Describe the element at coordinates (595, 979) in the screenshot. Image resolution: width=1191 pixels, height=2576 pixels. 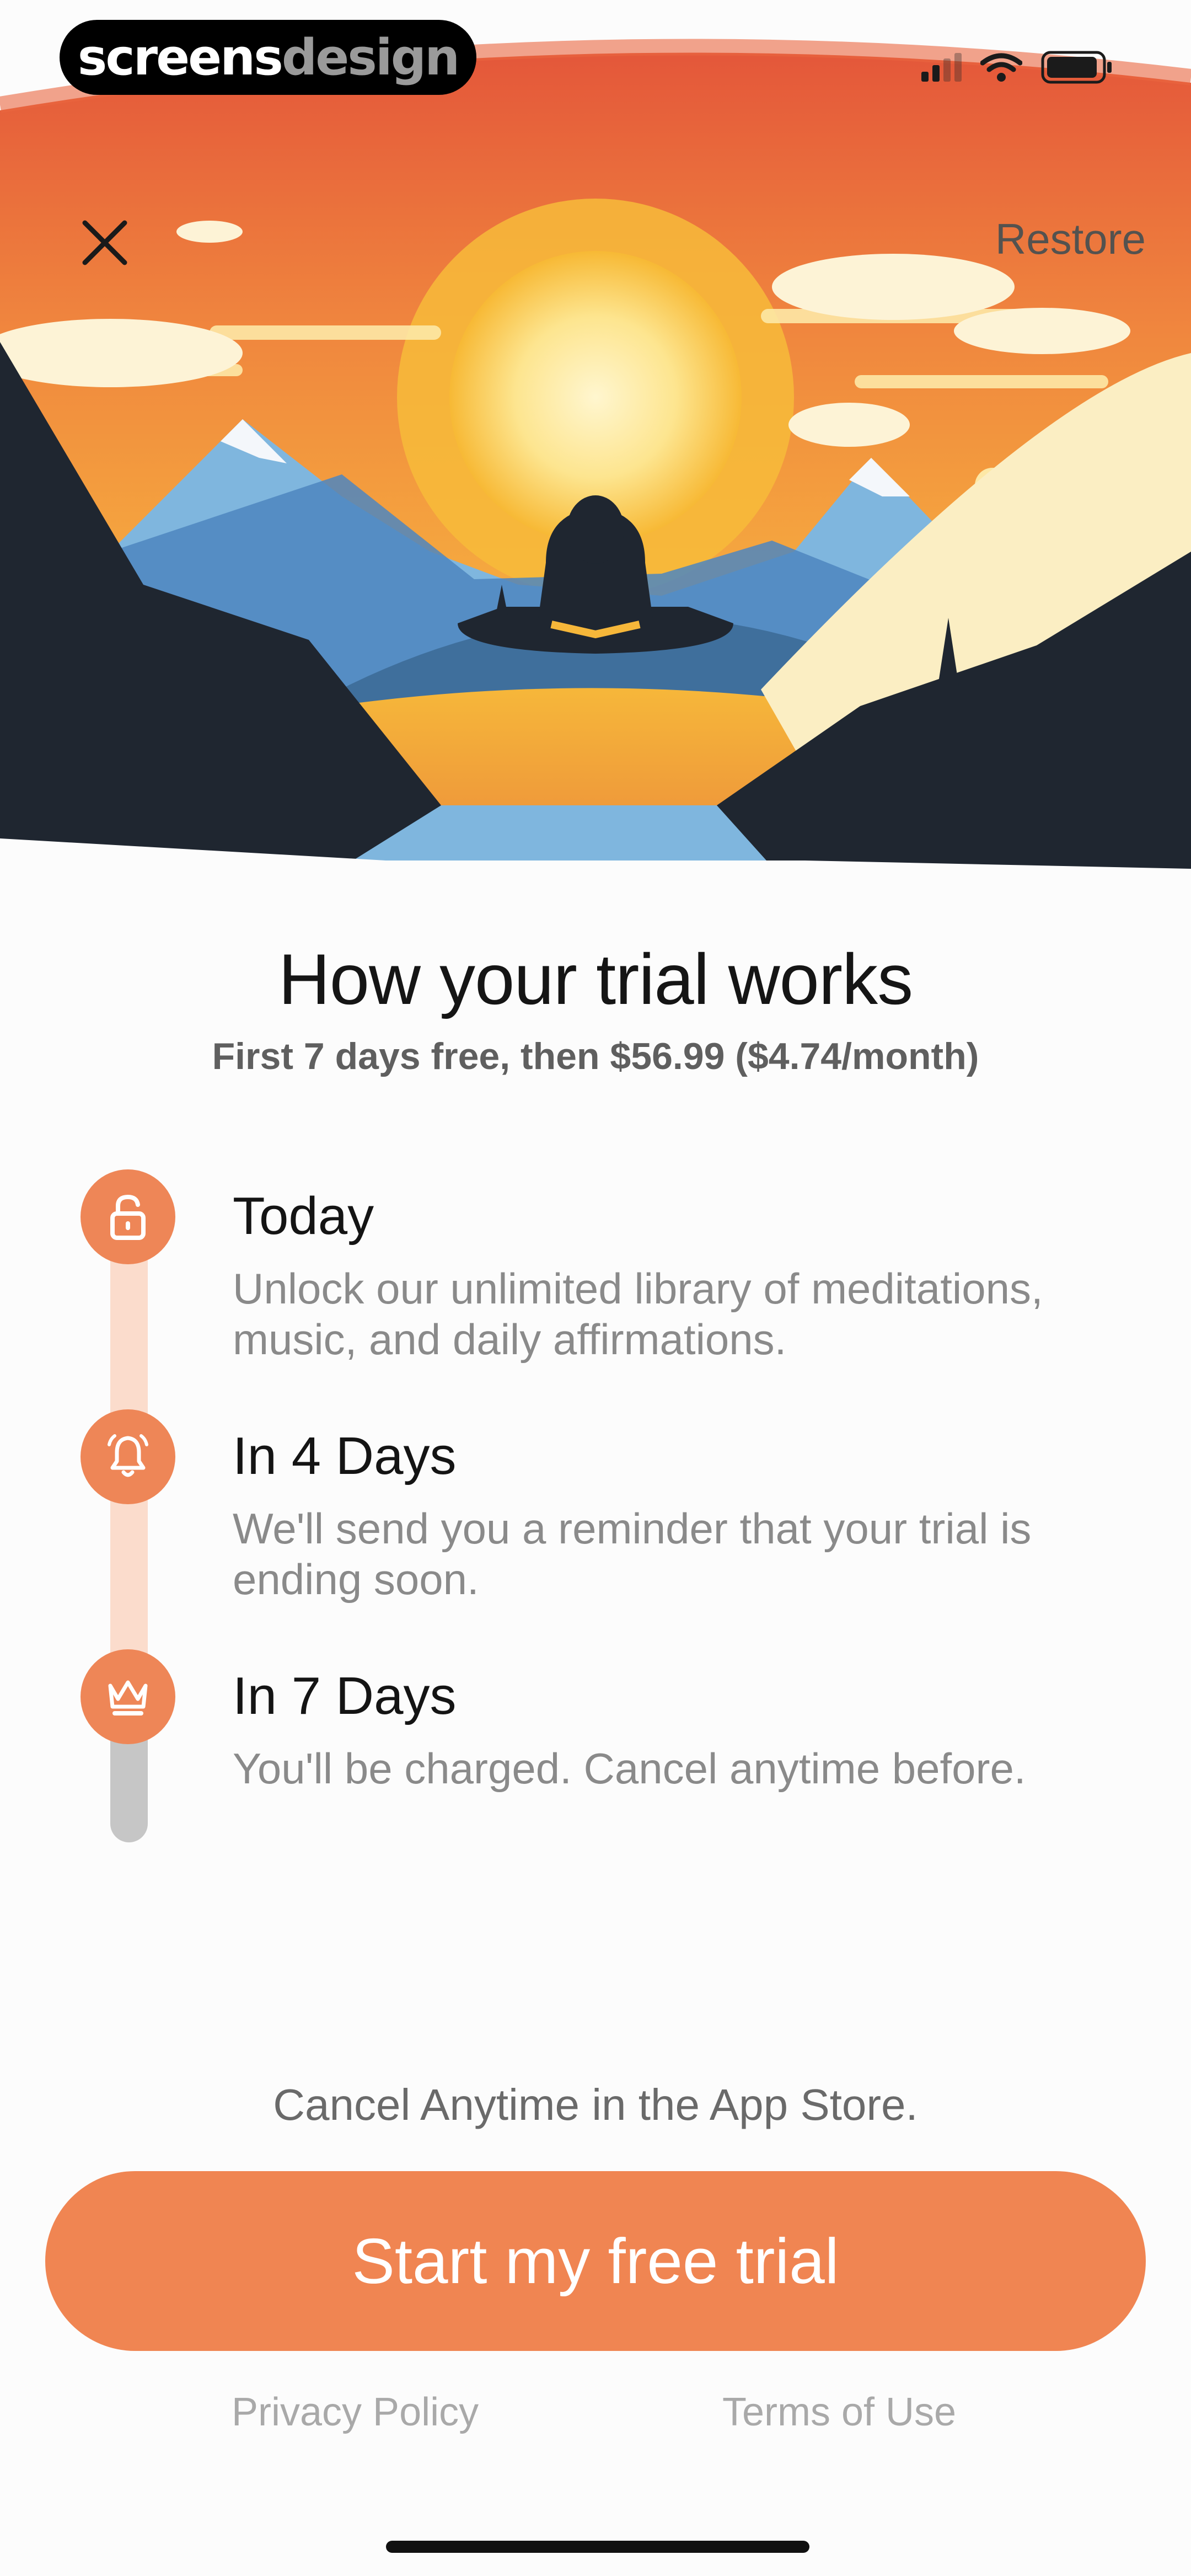
I see `page-title: How your trial works` at that location.